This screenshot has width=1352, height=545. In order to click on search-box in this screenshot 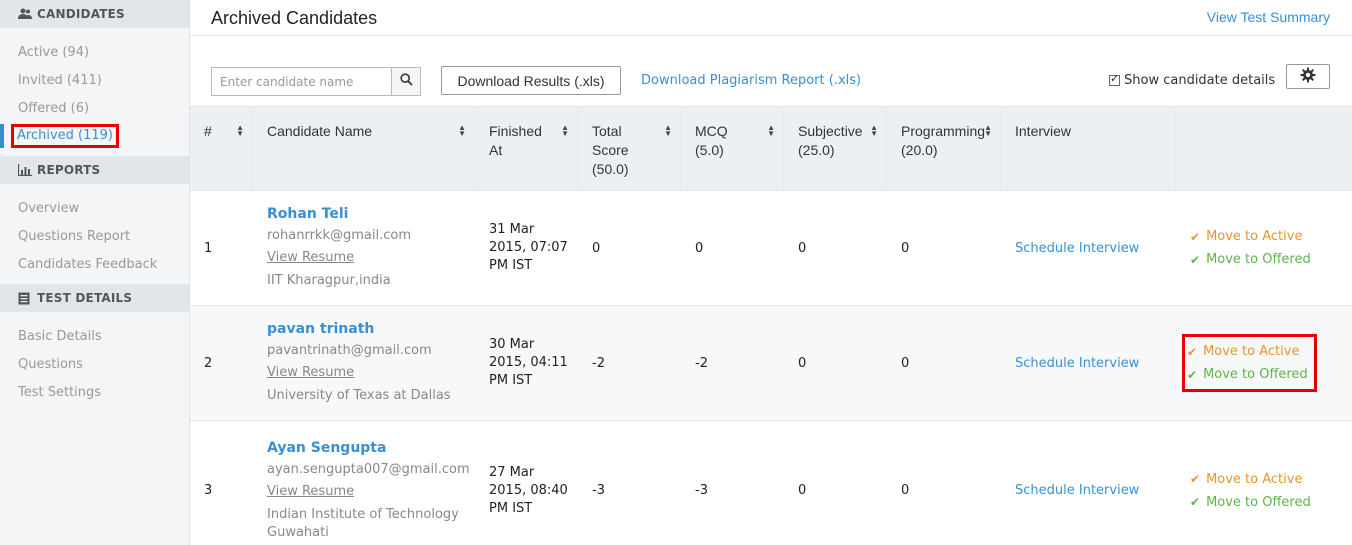, I will do `click(316, 81)`.